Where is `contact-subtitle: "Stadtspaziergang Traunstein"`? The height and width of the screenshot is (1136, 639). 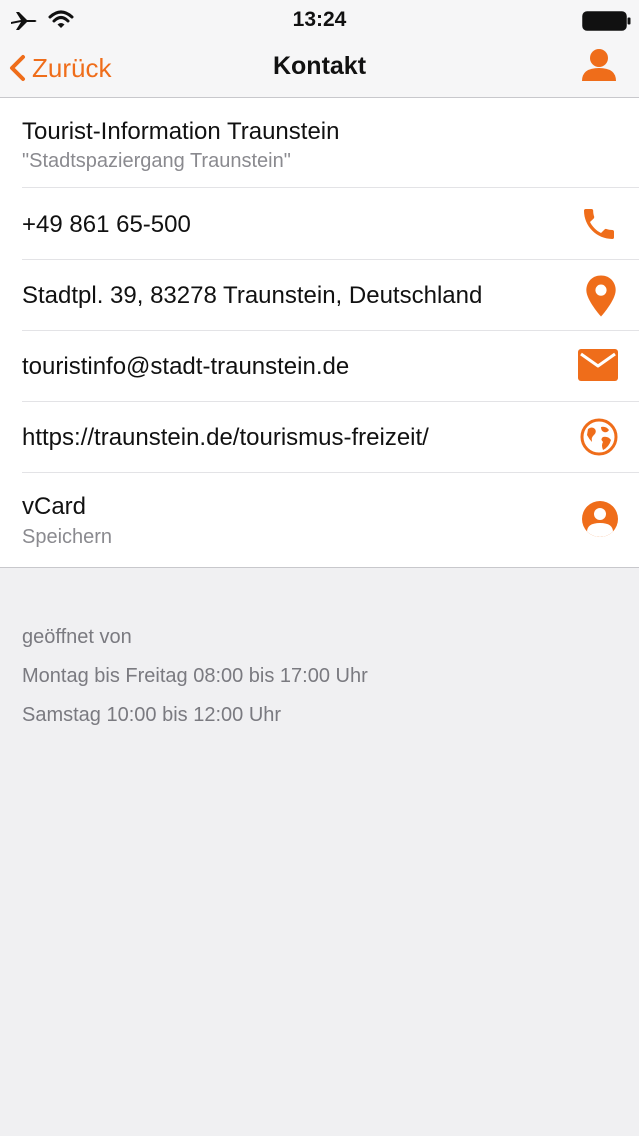
contact-subtitle: "Stadtspaziergang Traunstein" is located at coordinates (156, 161).